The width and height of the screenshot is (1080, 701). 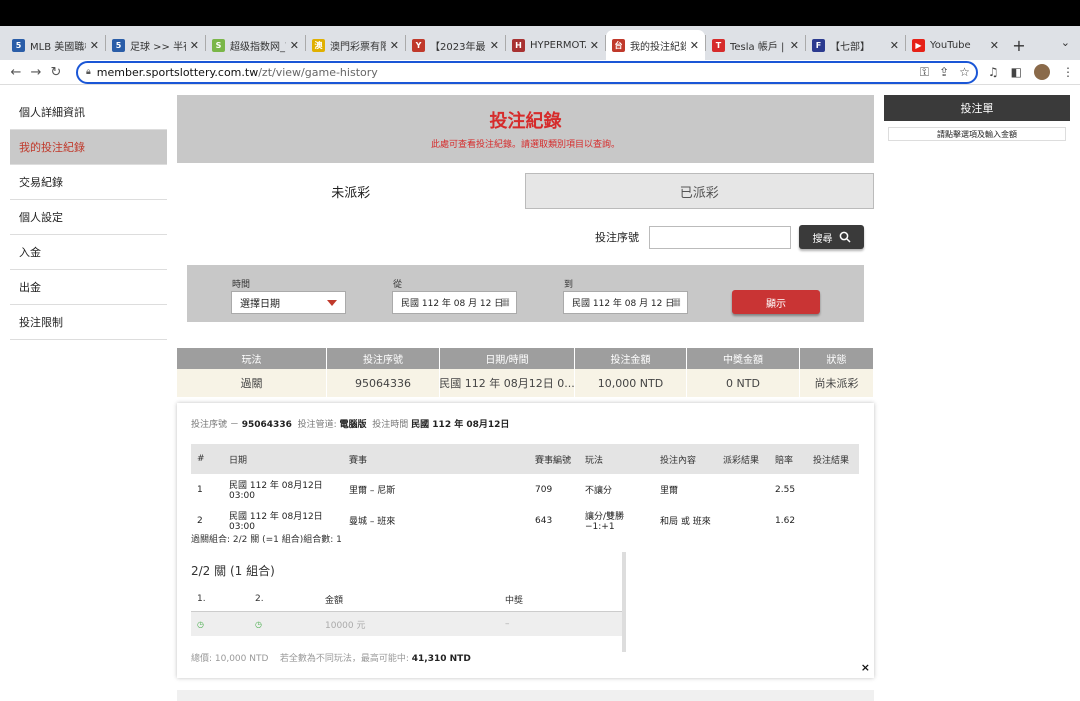 What do you see at coordinates (993, 72) in the screenshot?
I see `media-control-icon: ♫` at bounding box center [993, 72].